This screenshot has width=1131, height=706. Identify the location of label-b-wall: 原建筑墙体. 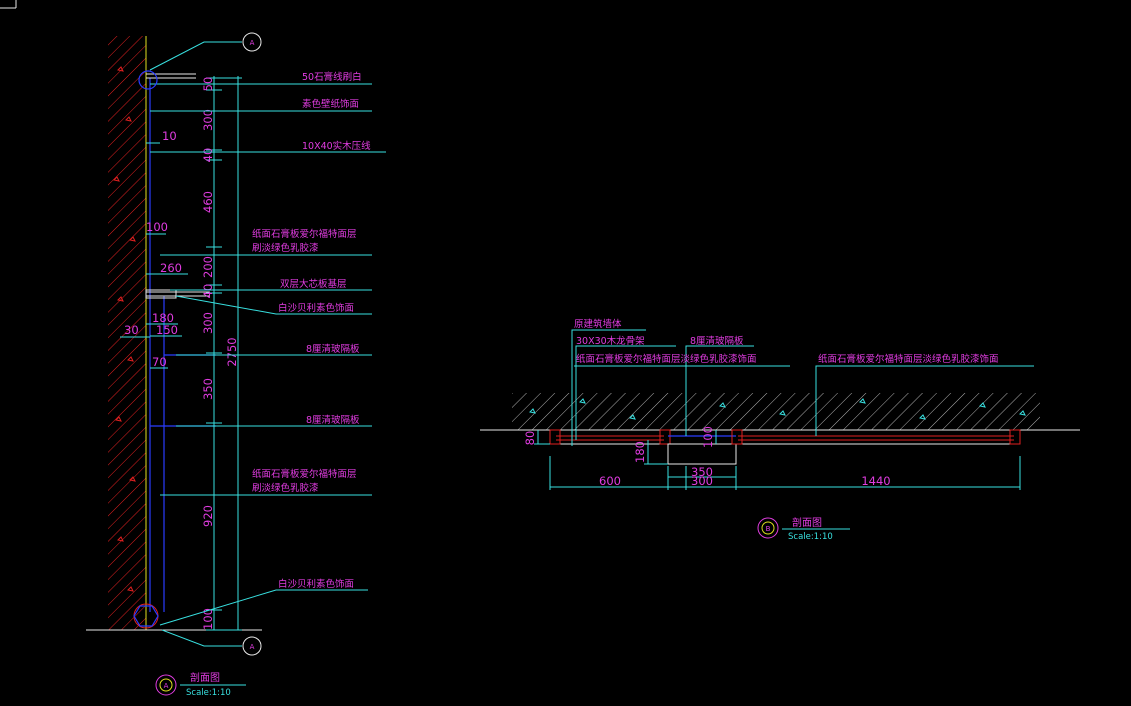
(598, 324).